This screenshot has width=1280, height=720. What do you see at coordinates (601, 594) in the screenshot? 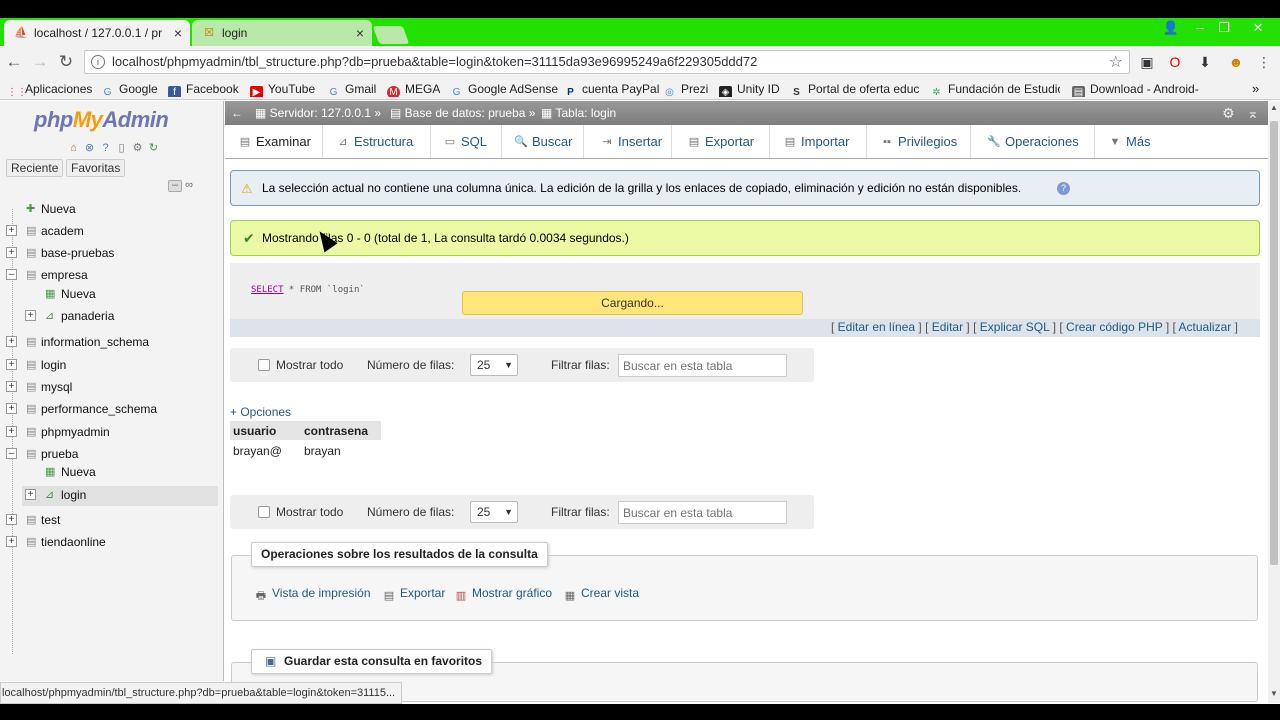
I see `create-view-link: ▦ Crear vista` at bounding box center [601, 594].